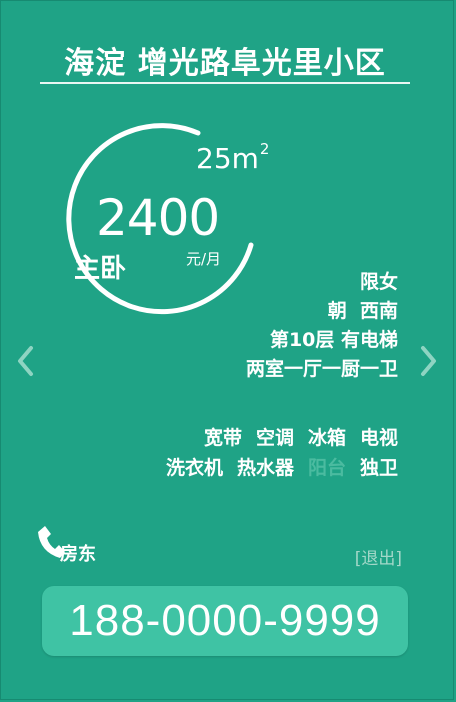 The image size is (456, 702). I want to click on phone-number: 188-0000-9999, so click(225, 620).